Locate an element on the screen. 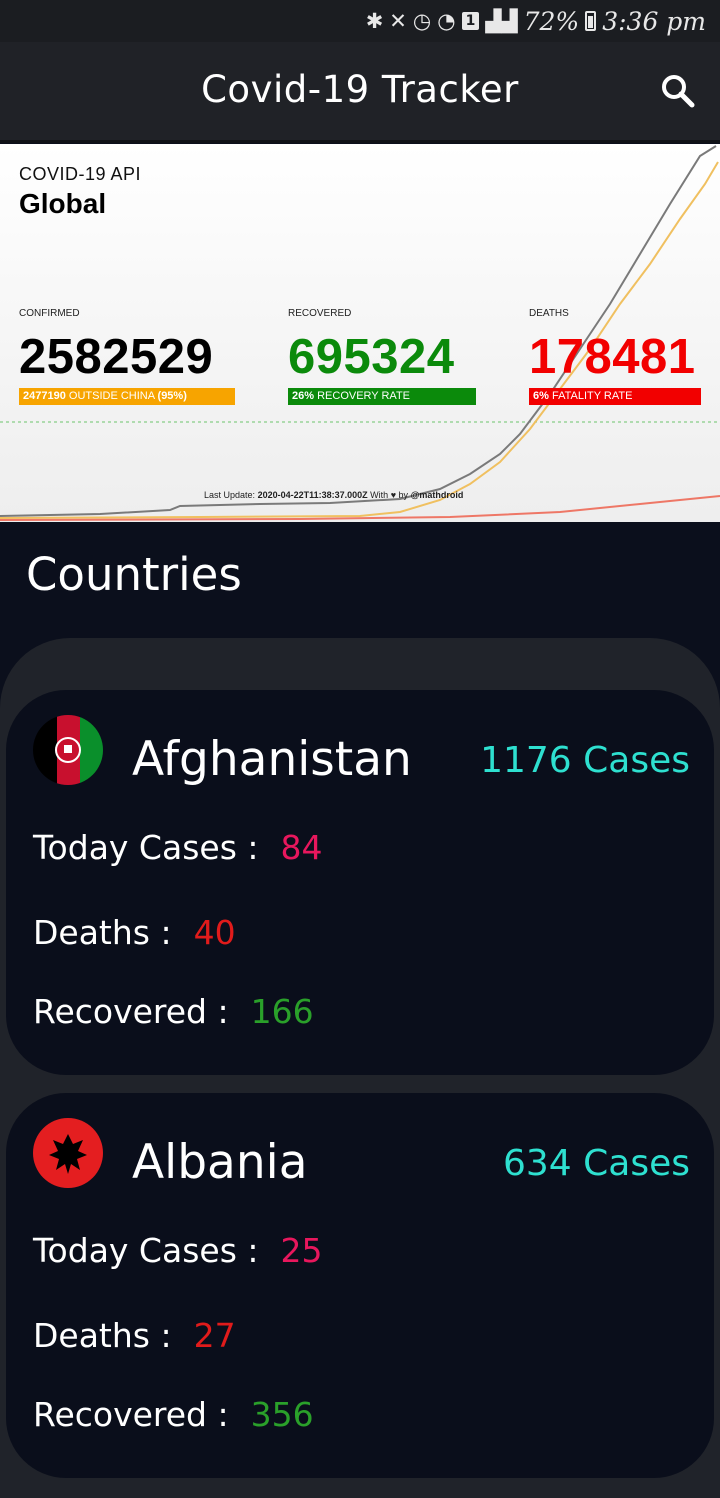 This screenshot has height=1498, width=720. region-title: Global is located at coordinates (63, 203).